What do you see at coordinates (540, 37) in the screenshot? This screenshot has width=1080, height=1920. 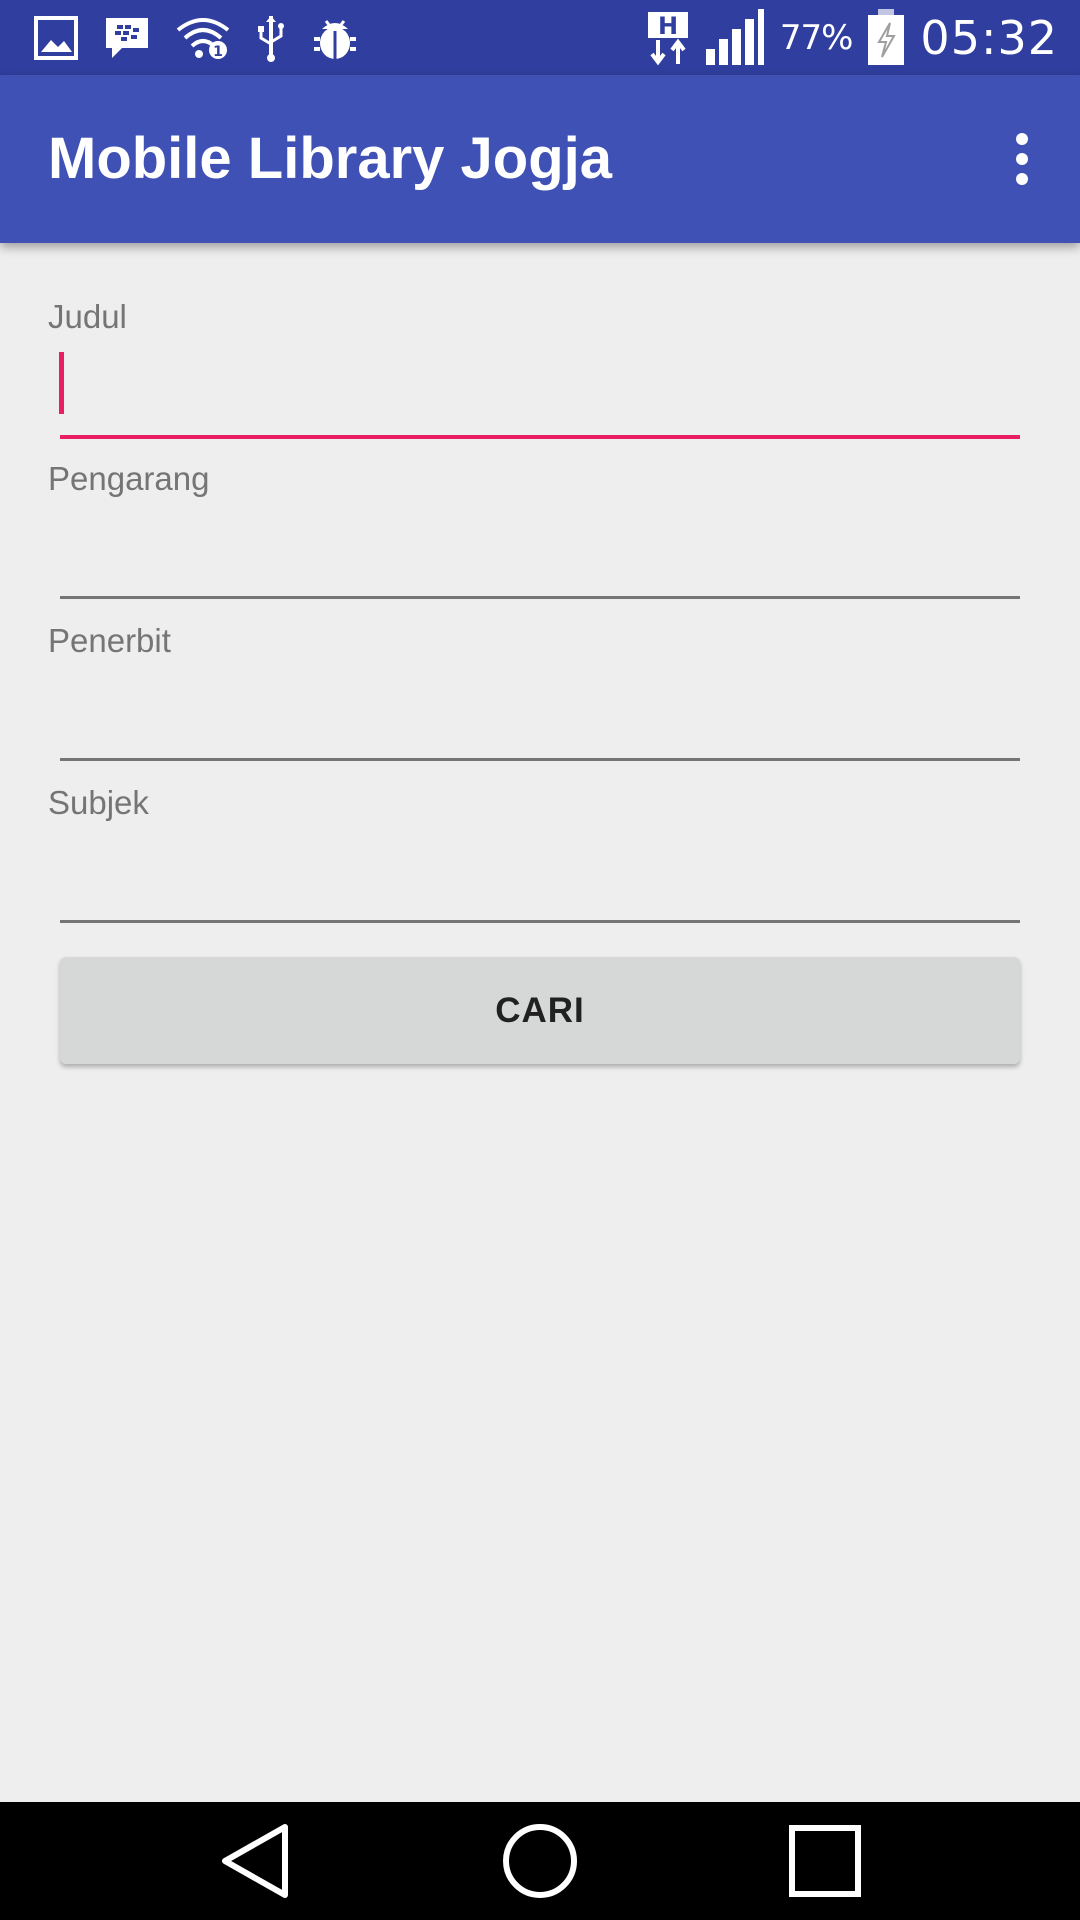 I see `status-bar: 1 H 77% 05:32` at bounding box center [540, 37].